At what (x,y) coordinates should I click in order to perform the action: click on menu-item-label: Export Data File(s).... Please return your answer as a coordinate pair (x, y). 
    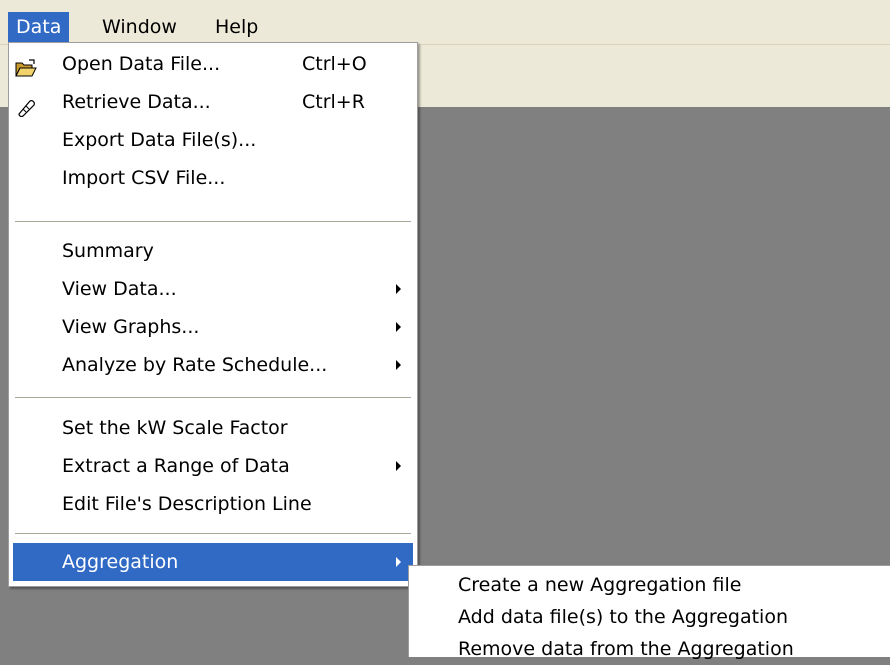
    Looking at the image, I should click on (159, 140).